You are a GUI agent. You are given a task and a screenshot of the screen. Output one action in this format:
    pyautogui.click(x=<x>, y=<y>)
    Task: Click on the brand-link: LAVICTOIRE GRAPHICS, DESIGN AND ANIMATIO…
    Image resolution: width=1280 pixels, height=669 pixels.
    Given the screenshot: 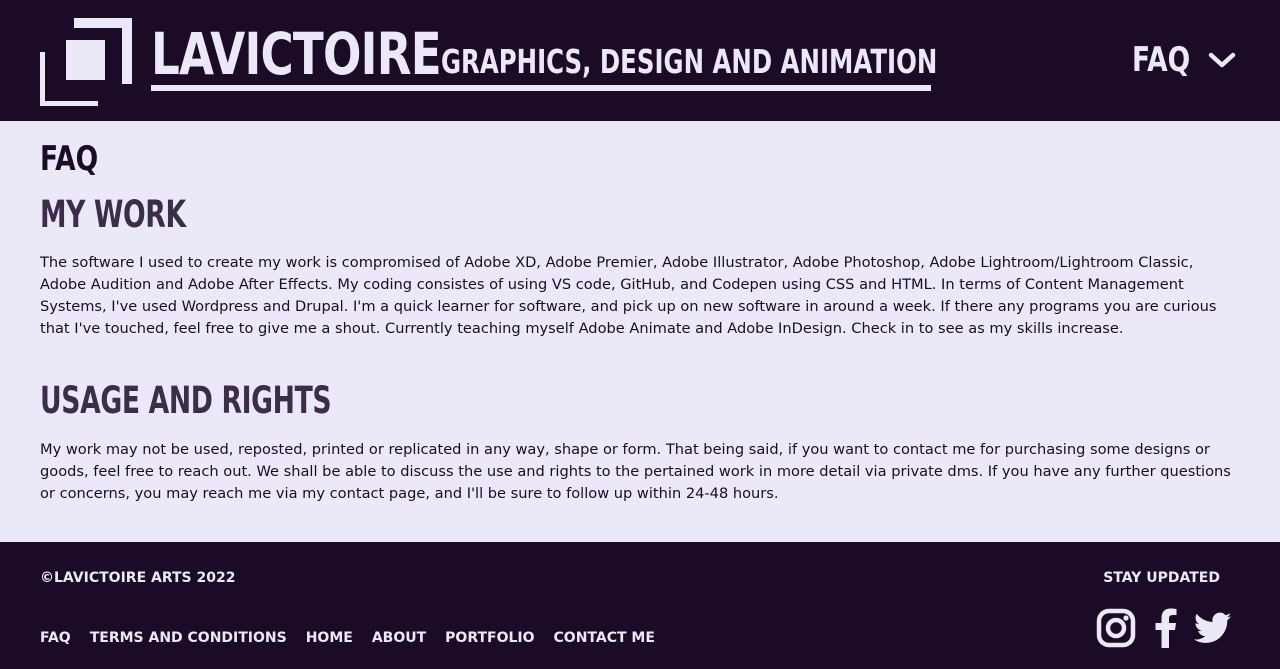 What is the action you would take?
    pyautogui.click(x=544, y=55)
    